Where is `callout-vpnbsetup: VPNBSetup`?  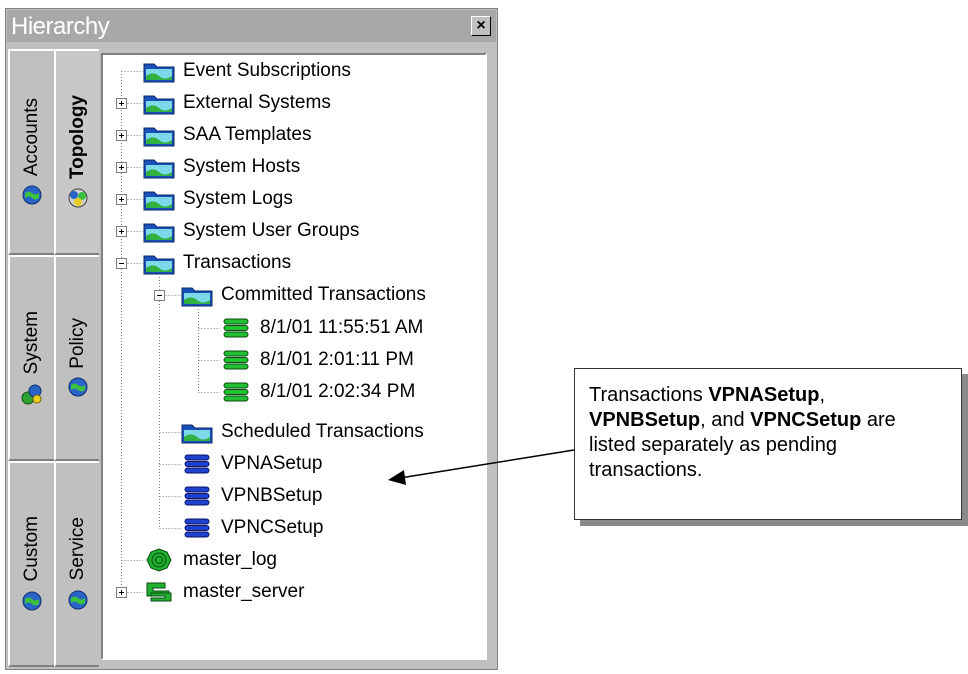 callout-vpnbsetup: VPNBSetup is located at coordinates (645, 420).